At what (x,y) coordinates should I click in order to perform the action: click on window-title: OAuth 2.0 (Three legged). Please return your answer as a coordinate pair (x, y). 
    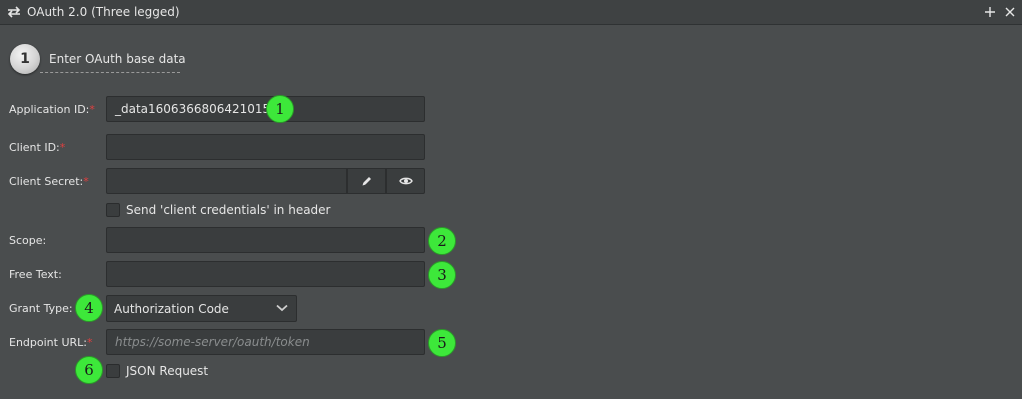
    Looking at the image, I should click on (103, 12).